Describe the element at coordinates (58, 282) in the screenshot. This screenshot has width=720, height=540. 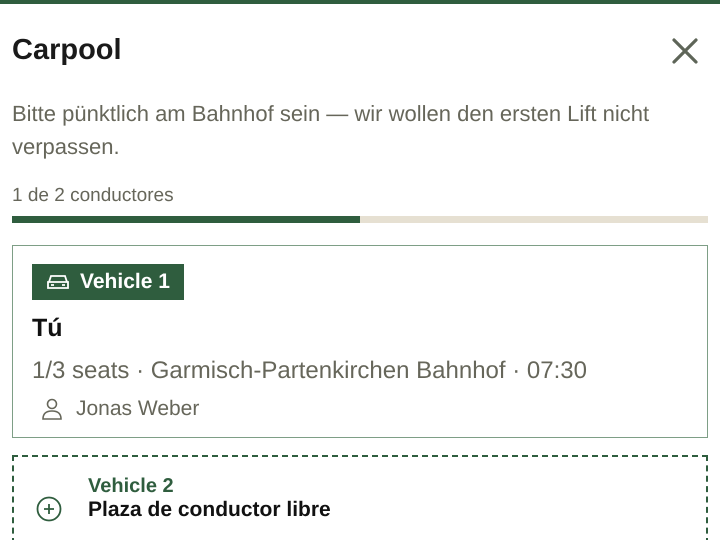
I see `car-icon` at that location.